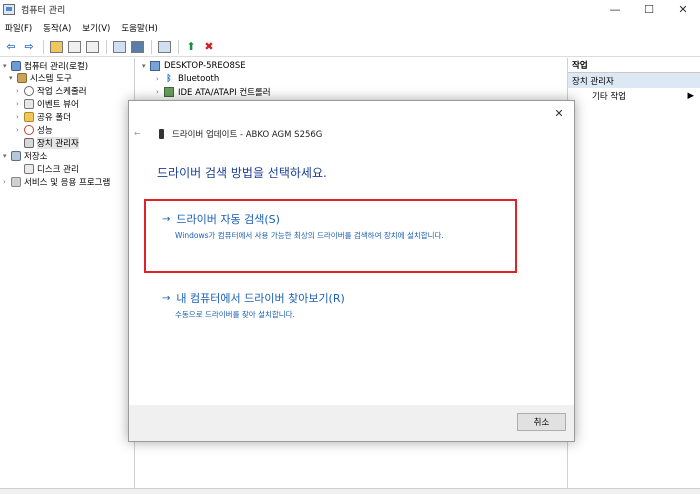 The width and height of the screenshot is (700, 494). I want to click on tree-item-label: 작업 스케줄러, so click(62, 92).